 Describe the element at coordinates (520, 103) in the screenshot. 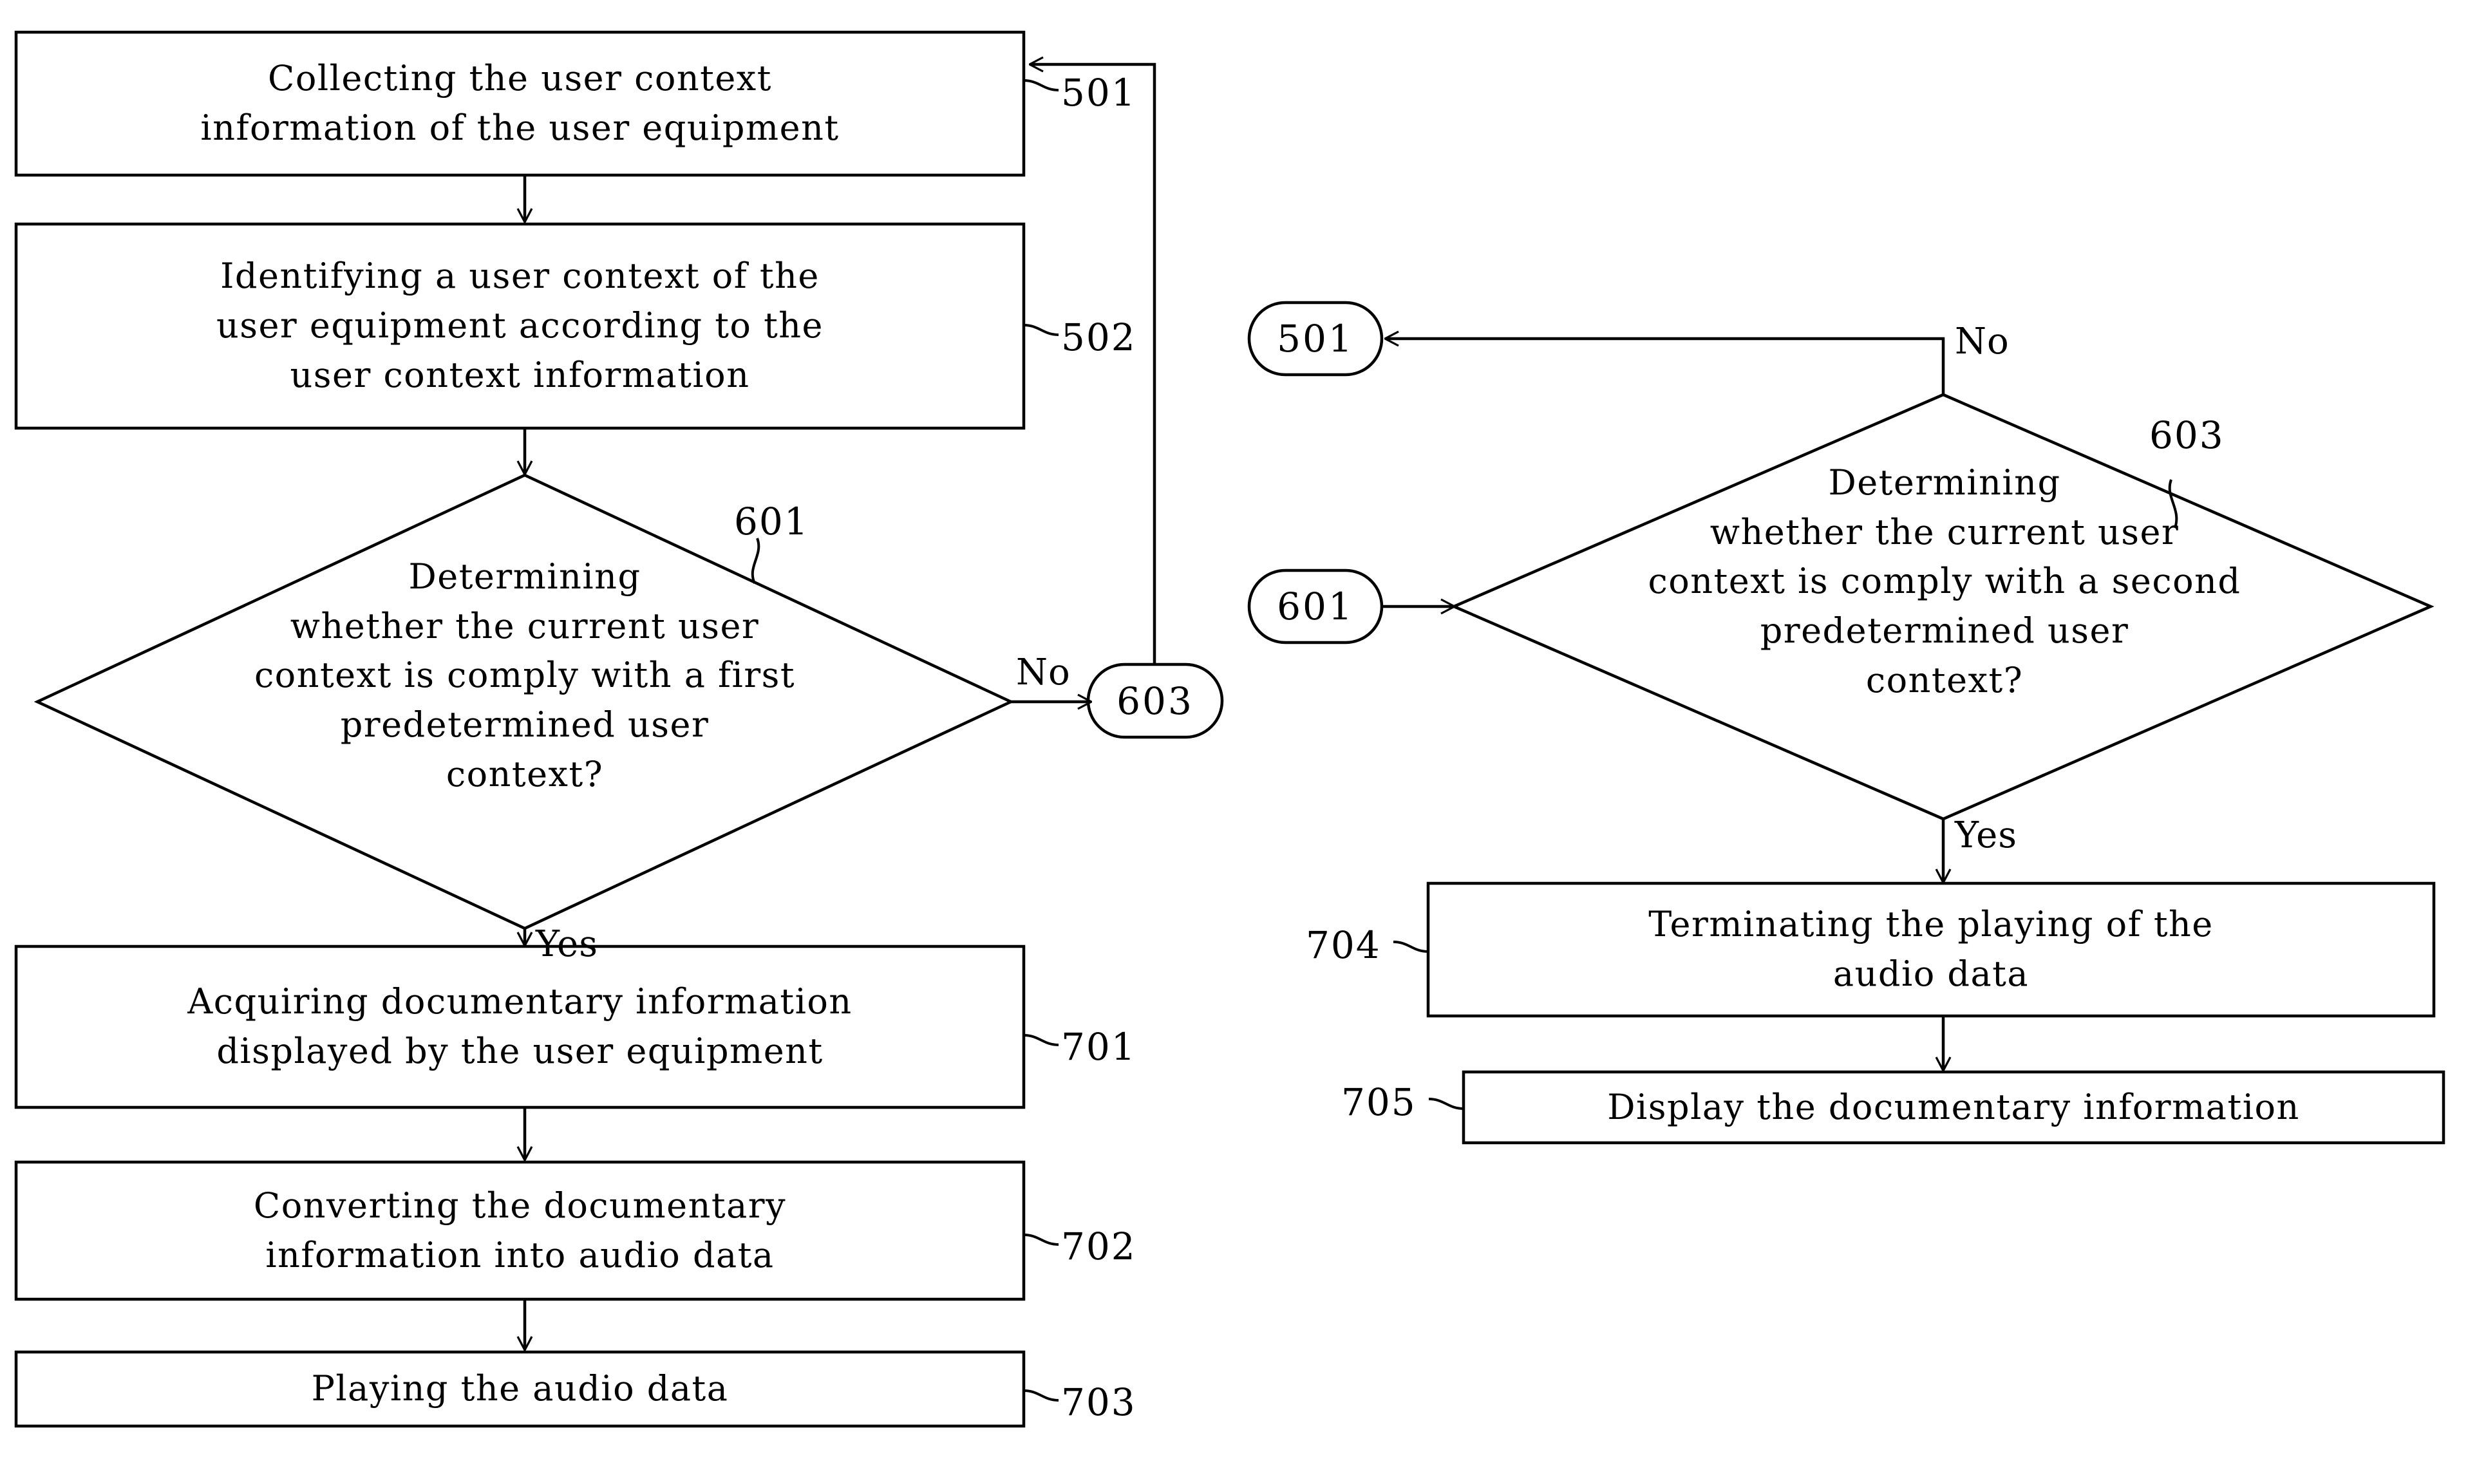

I see `box-501-shape` at that location.